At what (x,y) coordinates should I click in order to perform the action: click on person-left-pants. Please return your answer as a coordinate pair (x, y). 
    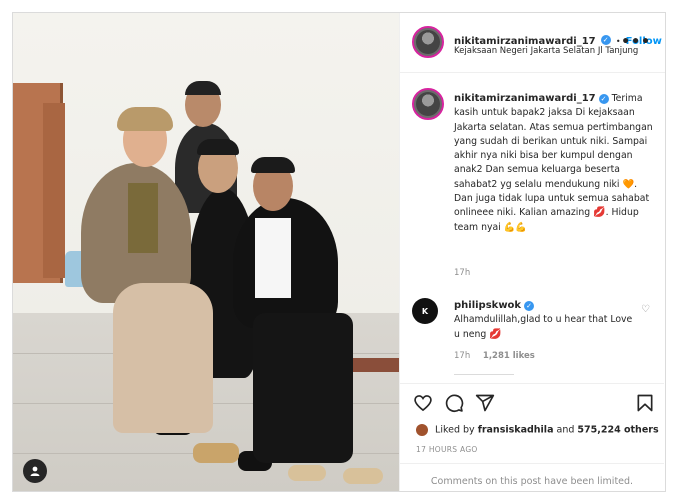
    Looking at the image, I should click on (163, 358).